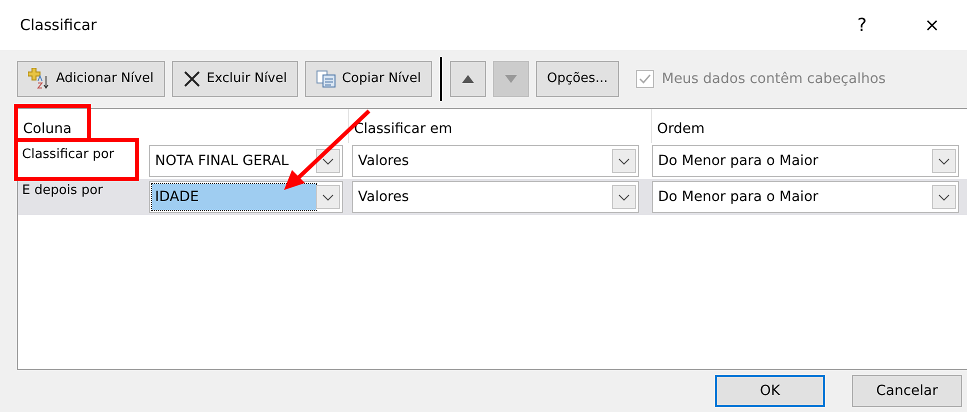 The image size is (967, 412). I want to click on delete-level-button: Excluir Nível, so click(235, 79).